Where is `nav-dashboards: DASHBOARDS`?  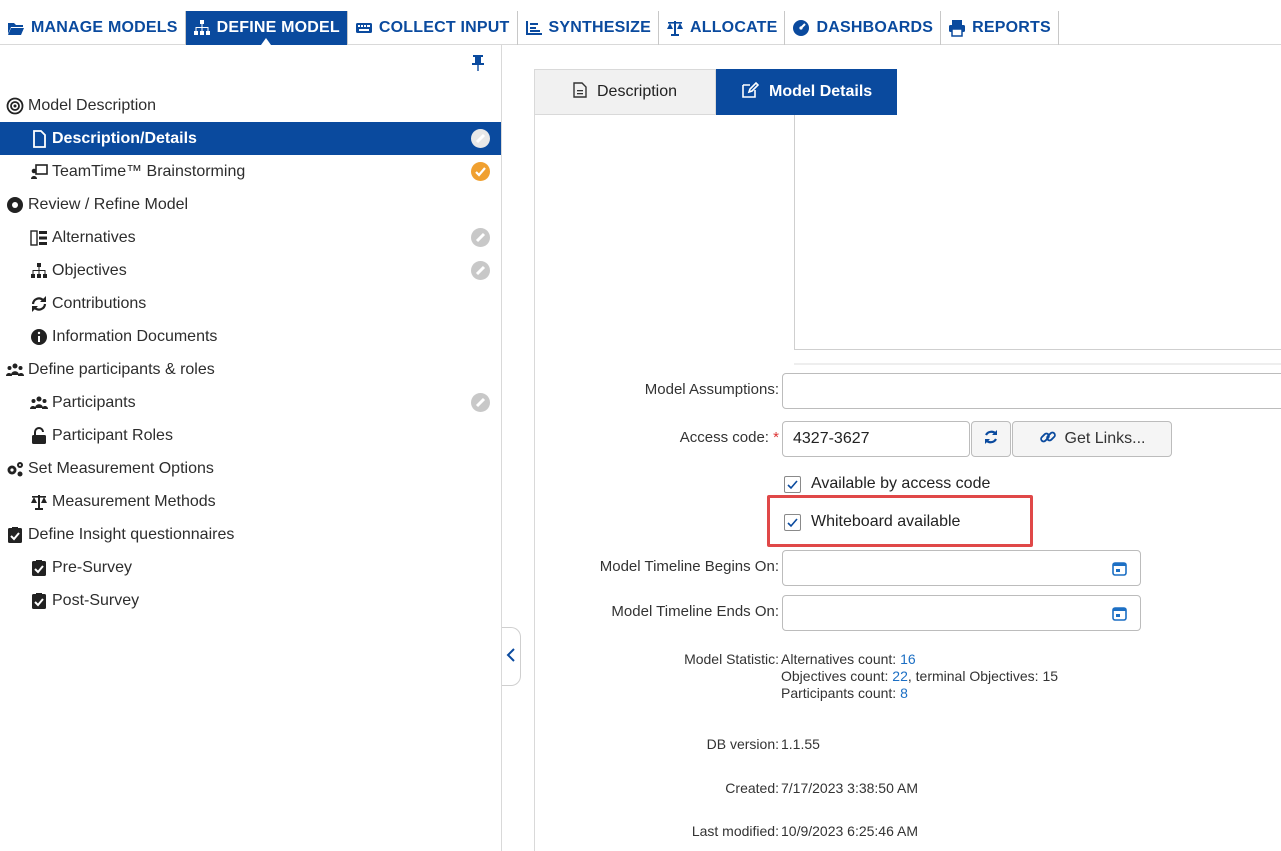
nav-dashboards: DASHBOARDS is located at coordinates (863, 28).